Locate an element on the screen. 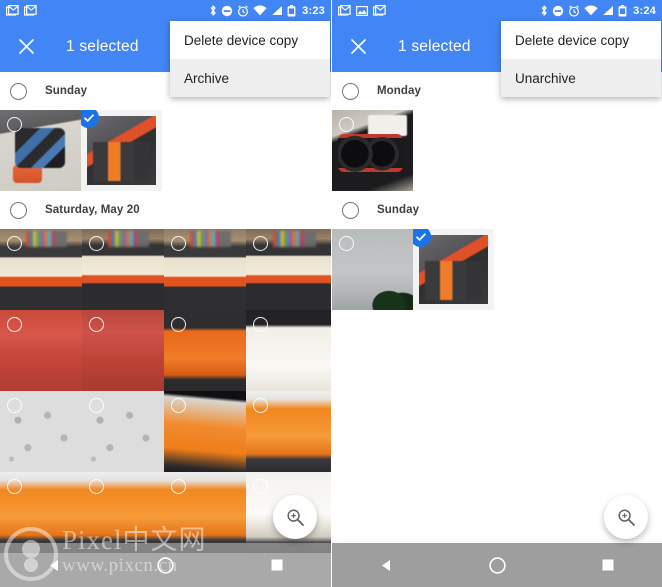  status-clock: 3:24 is located at coordinates (644, 10).